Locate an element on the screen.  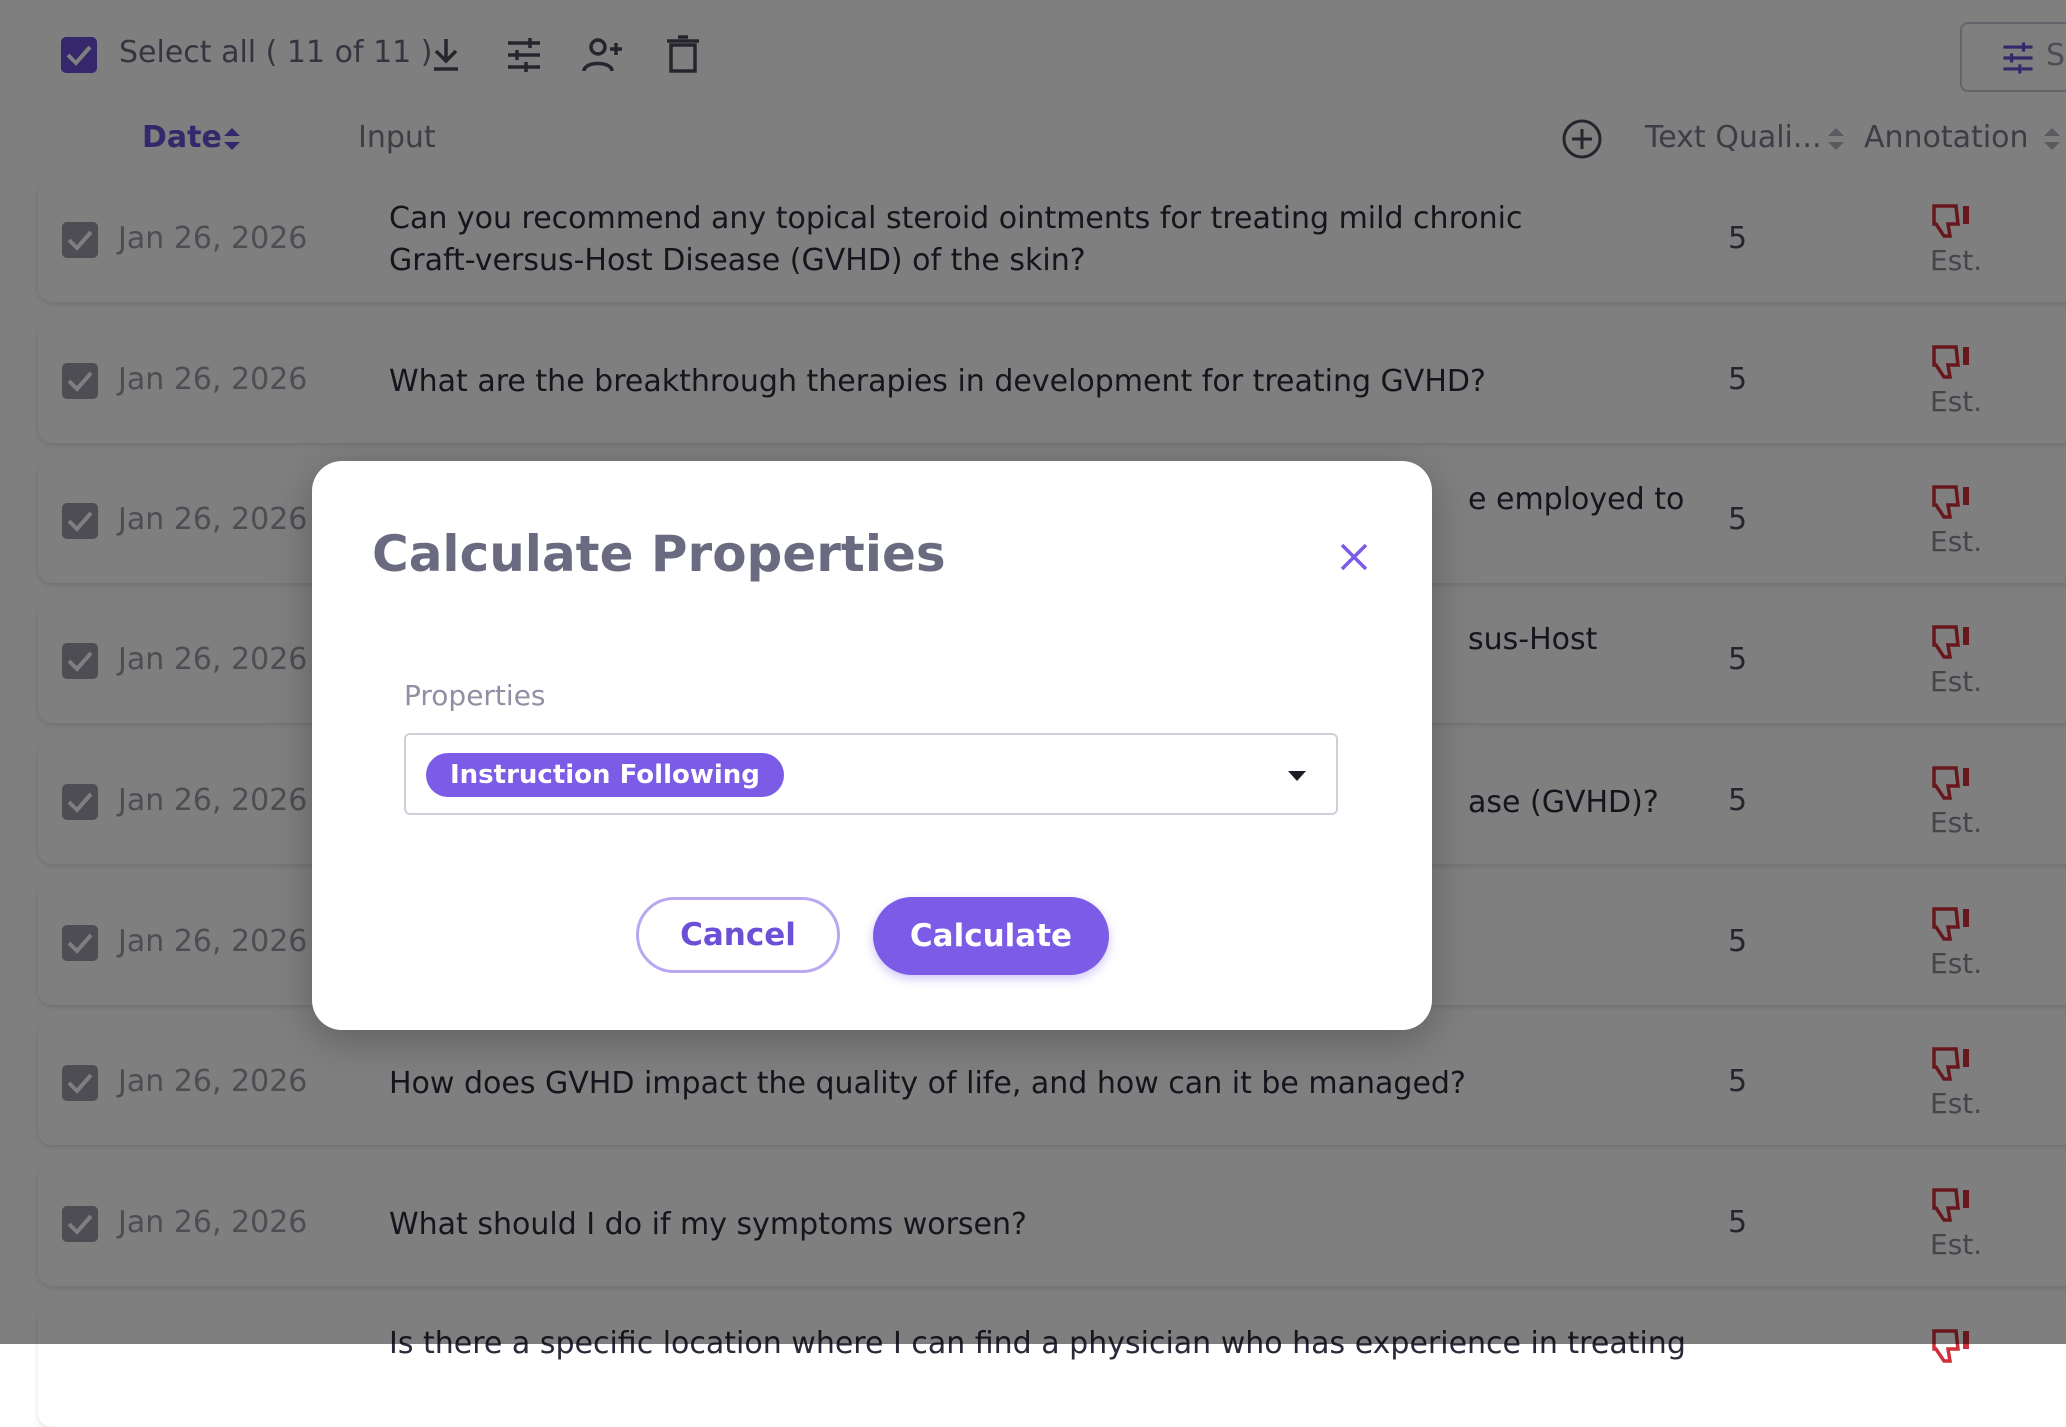
calculate-button: Calculate is located at coordinates (991, 936).